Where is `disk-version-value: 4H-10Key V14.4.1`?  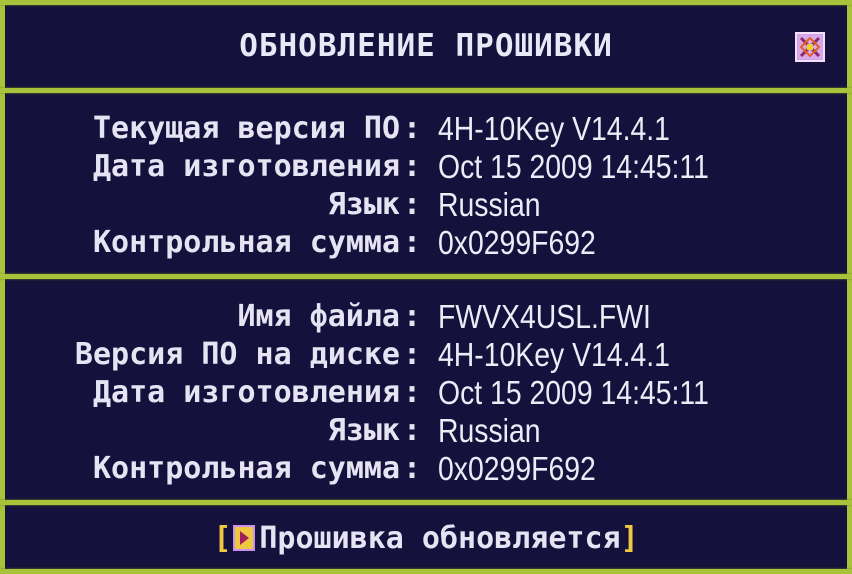 disk-version-value: 4H-10Key V14.4.1 is located at coordinates (554, 354).